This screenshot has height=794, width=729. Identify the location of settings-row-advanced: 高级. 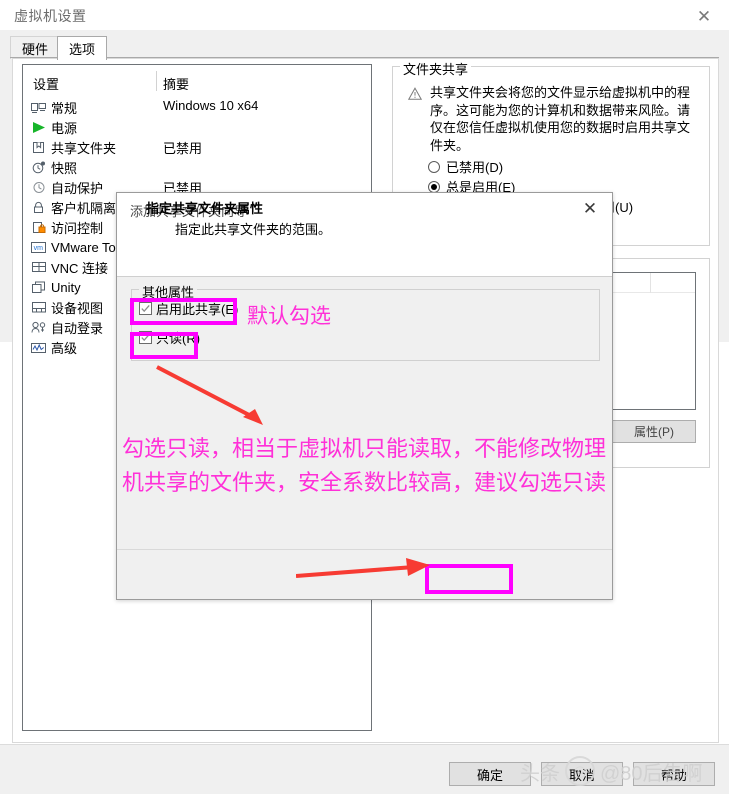
(54, 347).